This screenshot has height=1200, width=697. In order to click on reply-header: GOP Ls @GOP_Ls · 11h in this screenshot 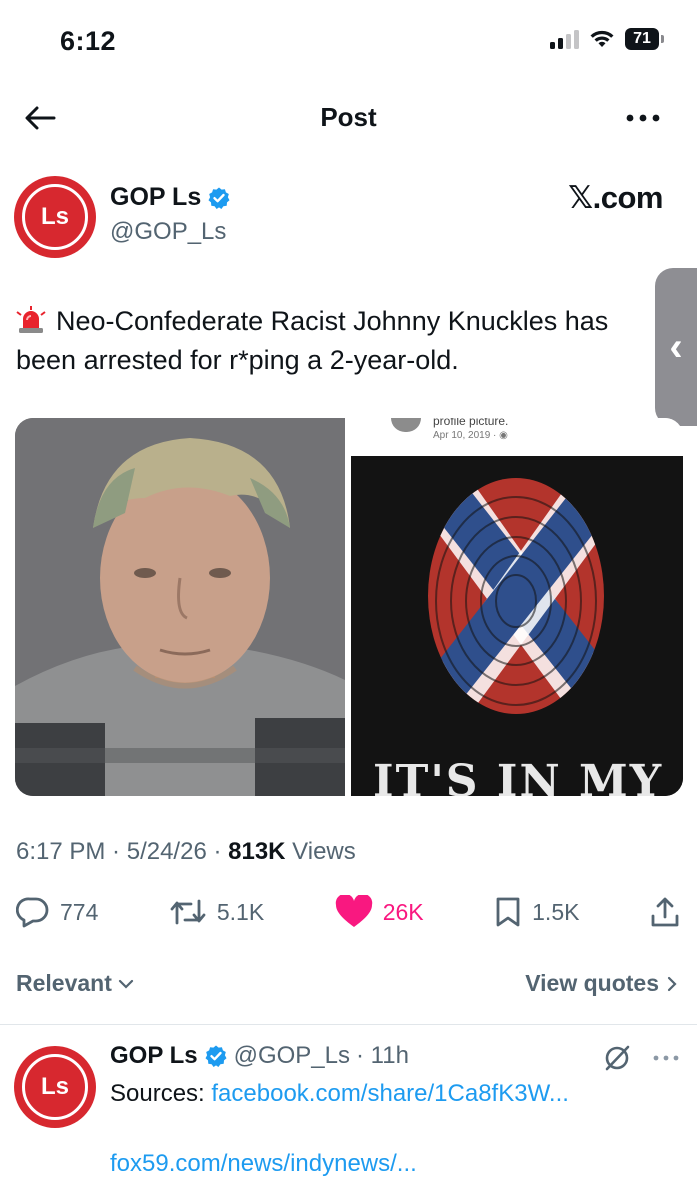, I will do `click(259, 1056)`.